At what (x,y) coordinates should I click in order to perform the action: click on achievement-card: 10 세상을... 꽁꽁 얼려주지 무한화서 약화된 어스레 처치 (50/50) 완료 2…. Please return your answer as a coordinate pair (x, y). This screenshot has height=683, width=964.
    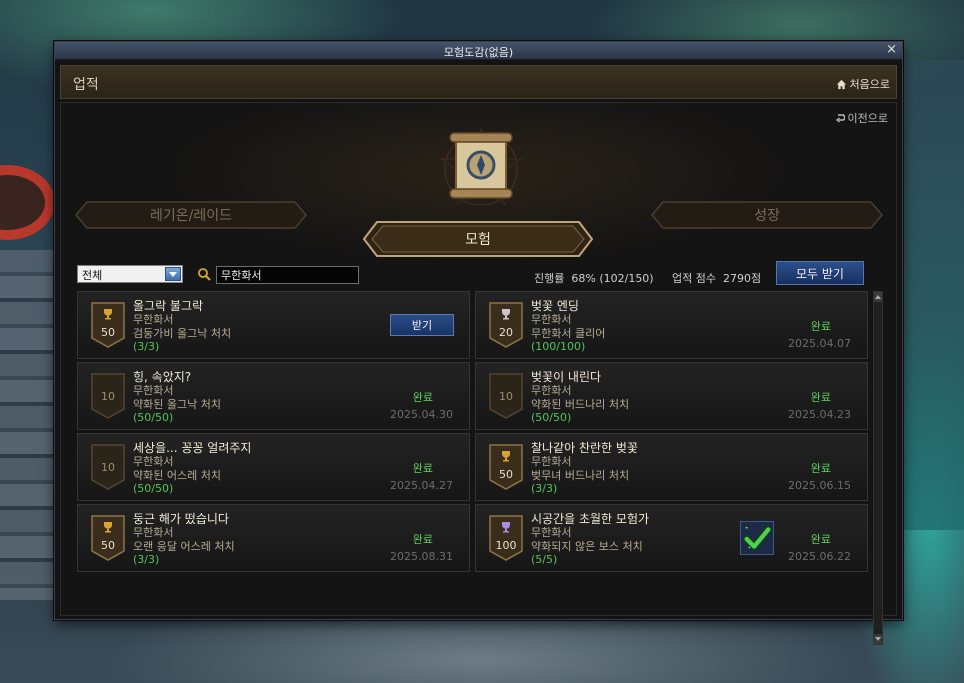
    Looking at the image, I should click on (273, 467).